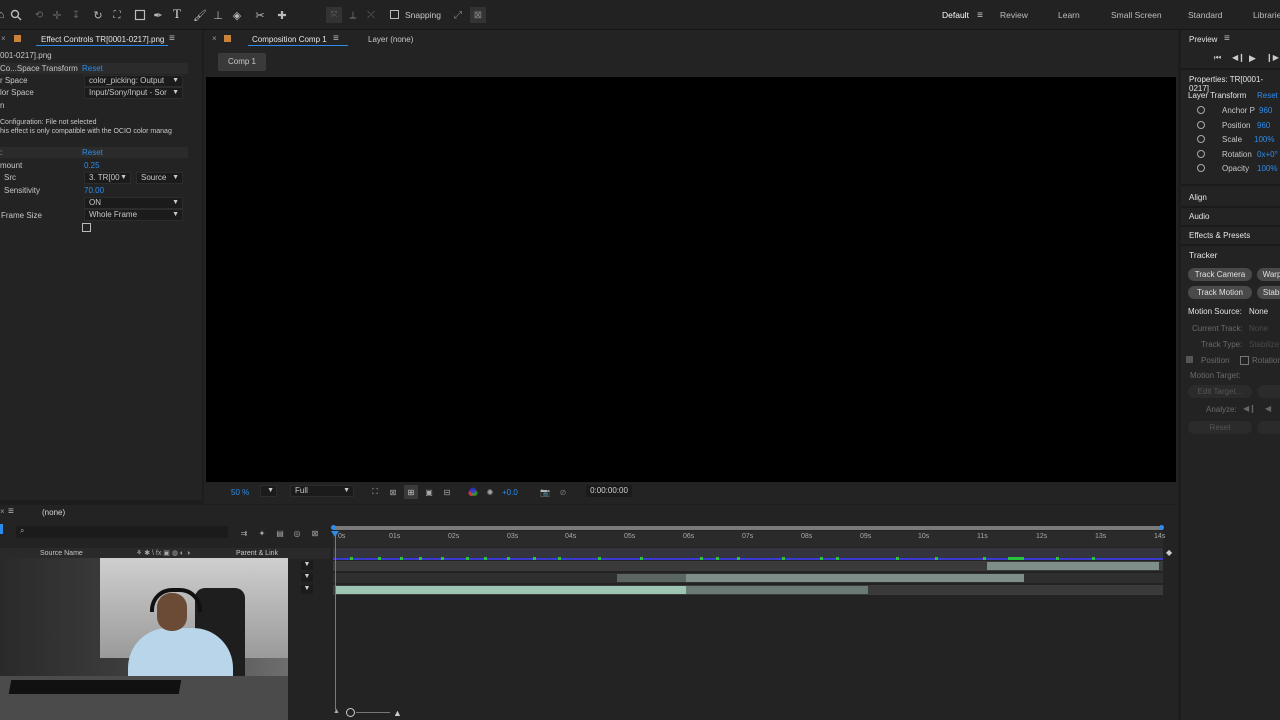 This screenshot has height=720, width=1280. What do you see at coordinates (1268, 292) in the screenshot?
I see `stabilize-motion-button: Stabi` at bounding box center [1268, 292].